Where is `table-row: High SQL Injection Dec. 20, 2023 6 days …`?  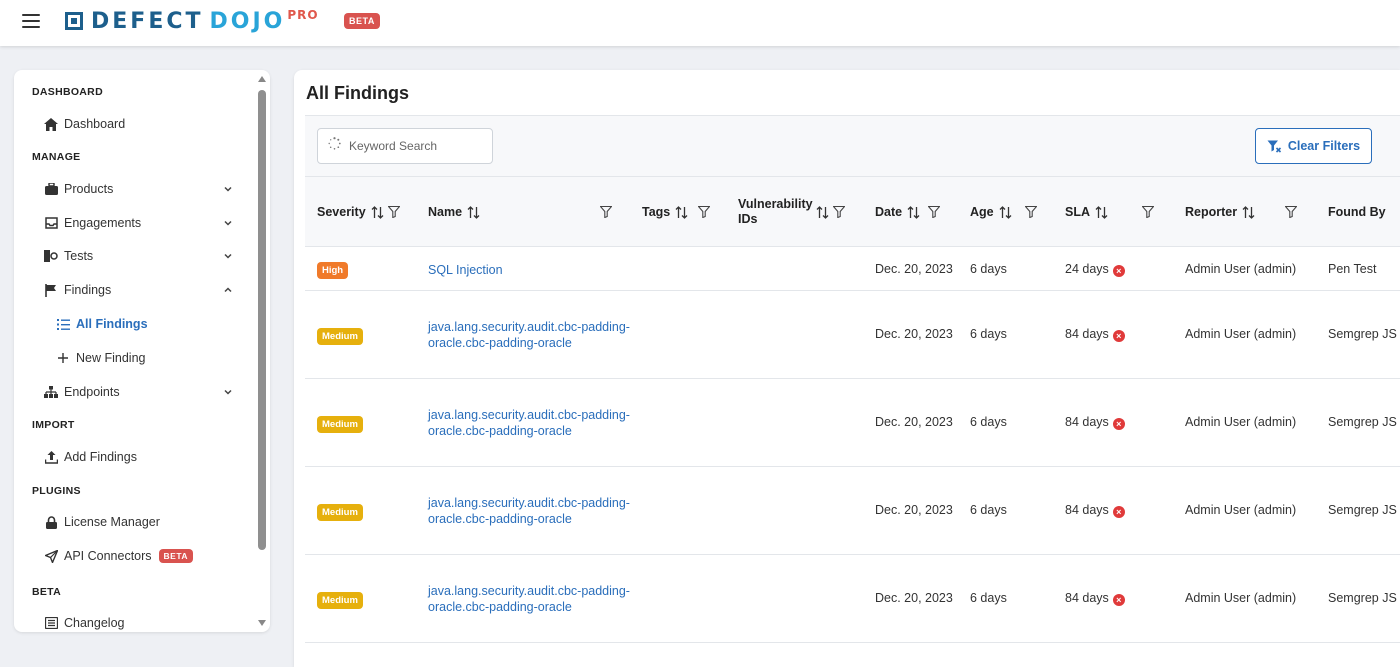 table-row: High SQL Injection Dec. 20, 2023 6 days … is located at coordinates (852, 269).